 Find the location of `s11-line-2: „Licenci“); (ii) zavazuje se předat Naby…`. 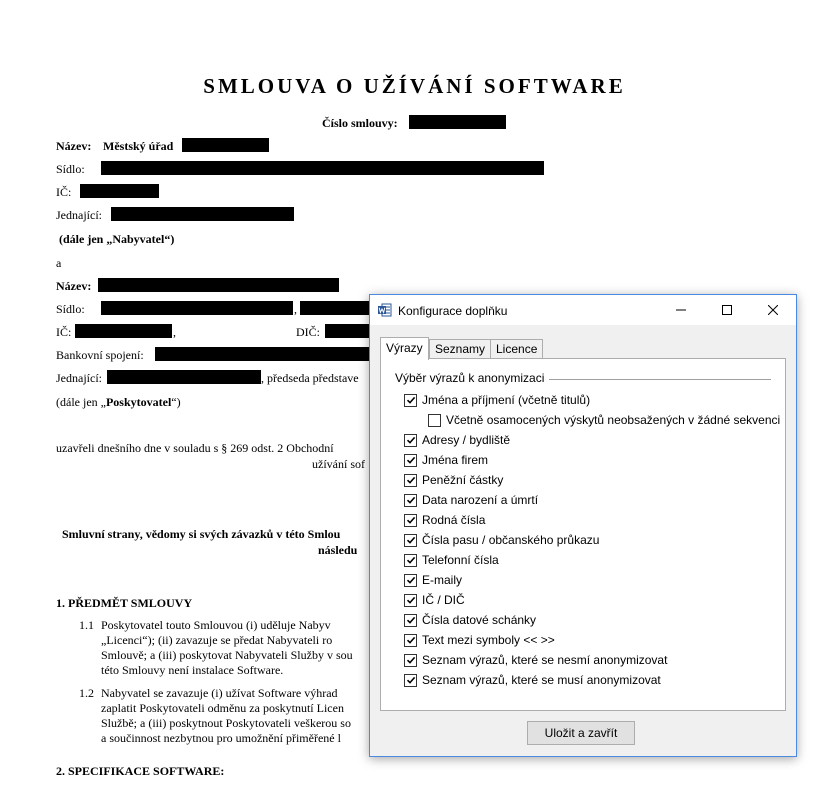

s11-line-2: „Licenci“); (ii) zavazuje se předat Naby… is located at coordinates (217, 640).